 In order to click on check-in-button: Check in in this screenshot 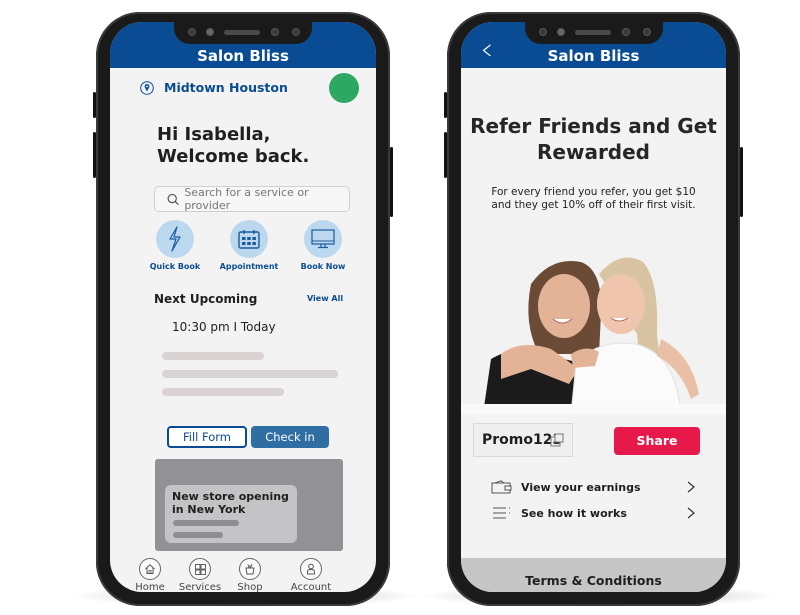, I will do `click(290, 437)`.